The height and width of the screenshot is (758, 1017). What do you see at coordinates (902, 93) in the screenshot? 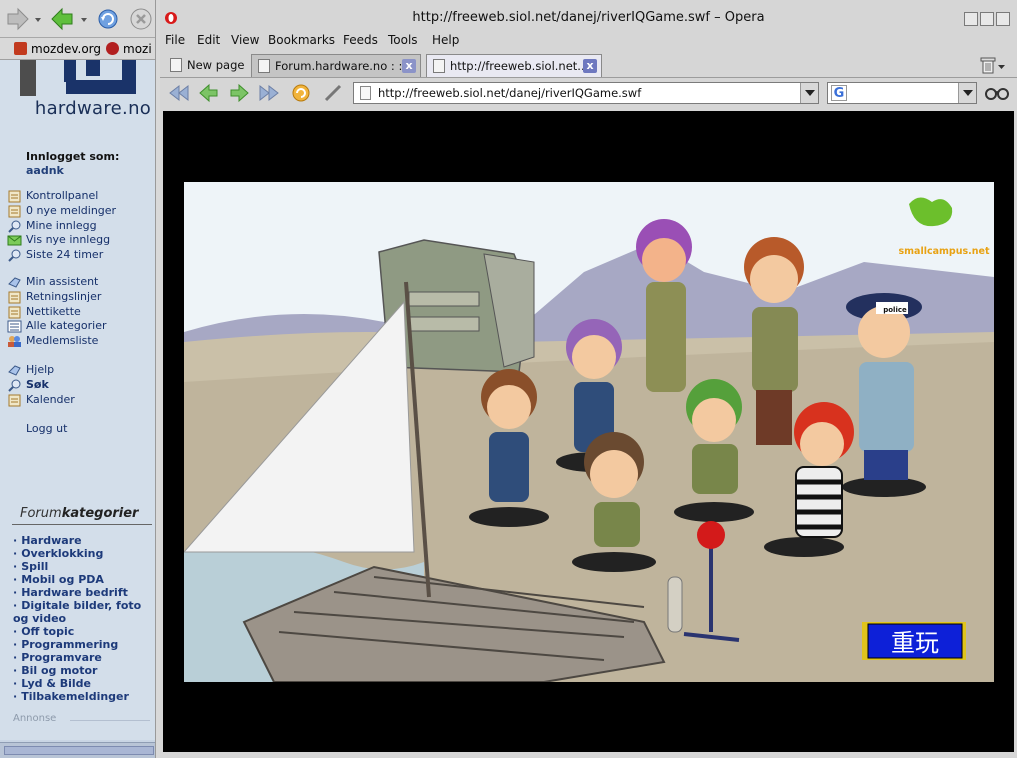
I see `search-field: G` at bounding box center [902, 93].